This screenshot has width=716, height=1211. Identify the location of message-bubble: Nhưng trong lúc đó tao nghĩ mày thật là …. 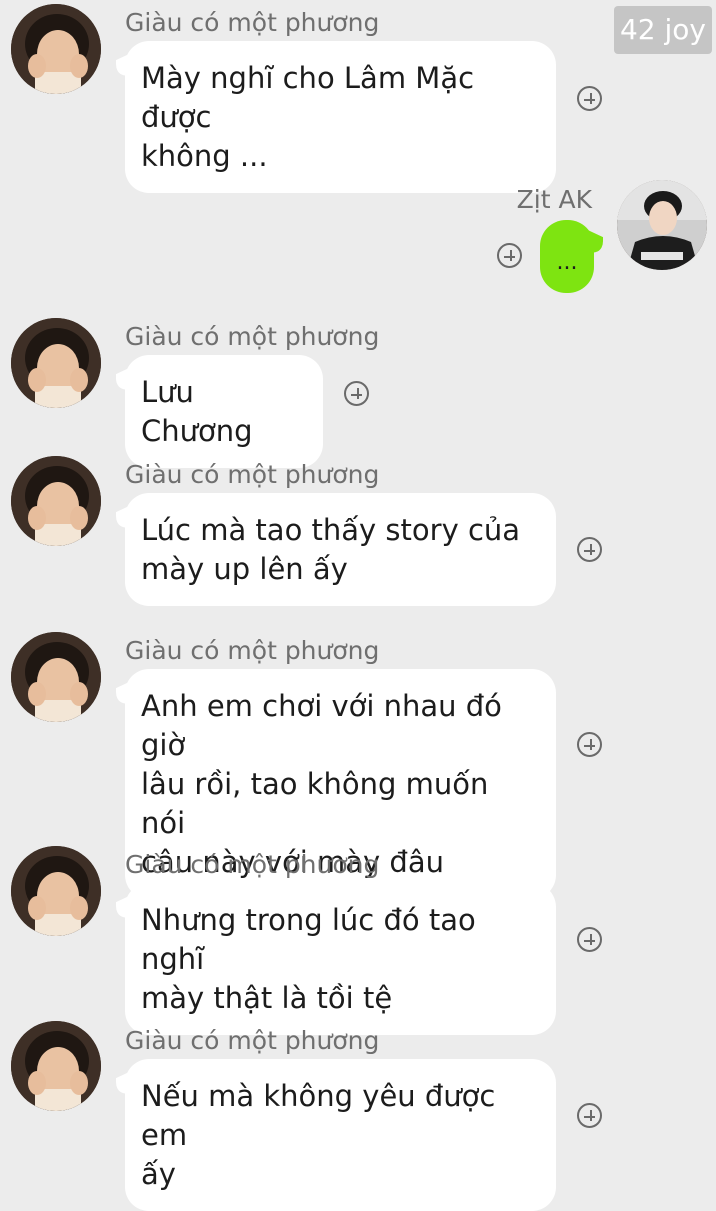
(340, 959).